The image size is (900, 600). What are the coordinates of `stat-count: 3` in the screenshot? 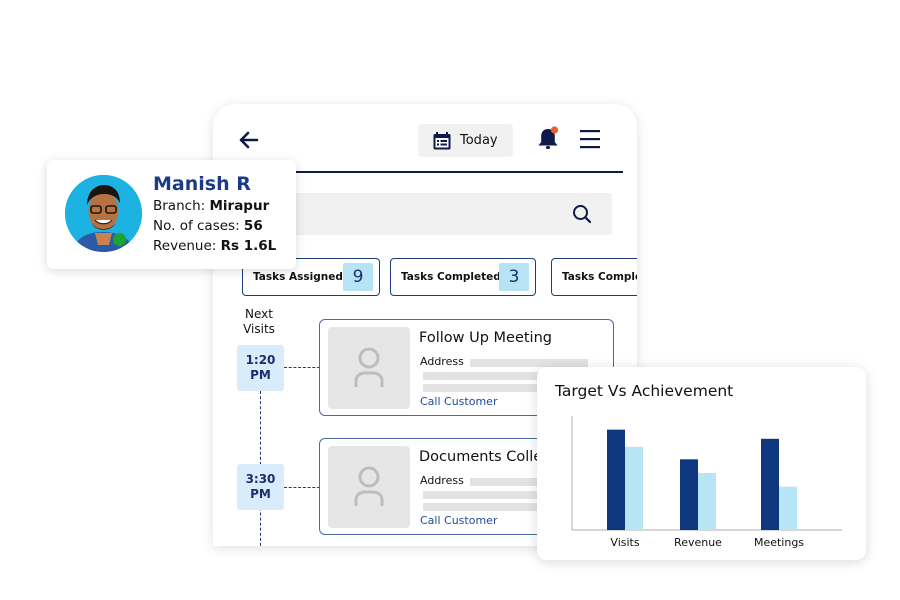 It's located at (514, 277).